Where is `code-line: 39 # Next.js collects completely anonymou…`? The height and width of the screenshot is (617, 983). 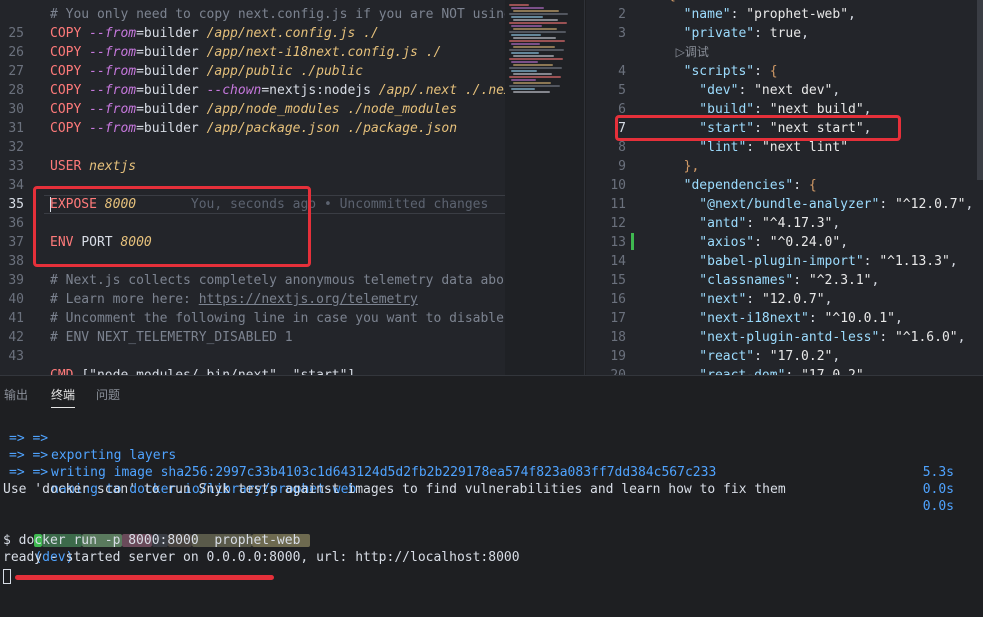
code-line: 39 # Next.js collects completely anonymou… is located at coordinates (252, 280).